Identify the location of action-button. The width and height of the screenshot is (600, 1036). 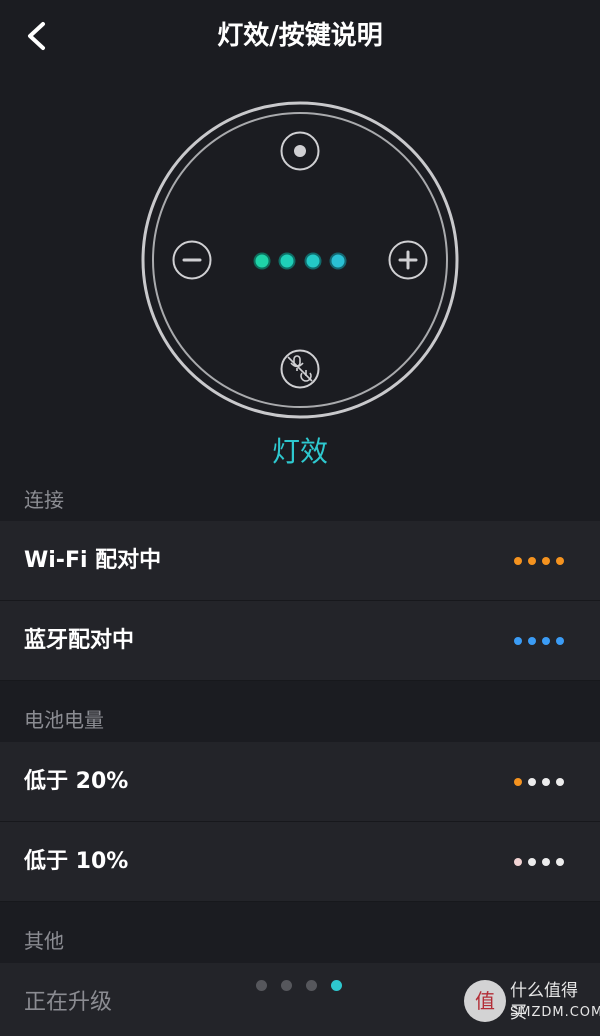
(300, 151).